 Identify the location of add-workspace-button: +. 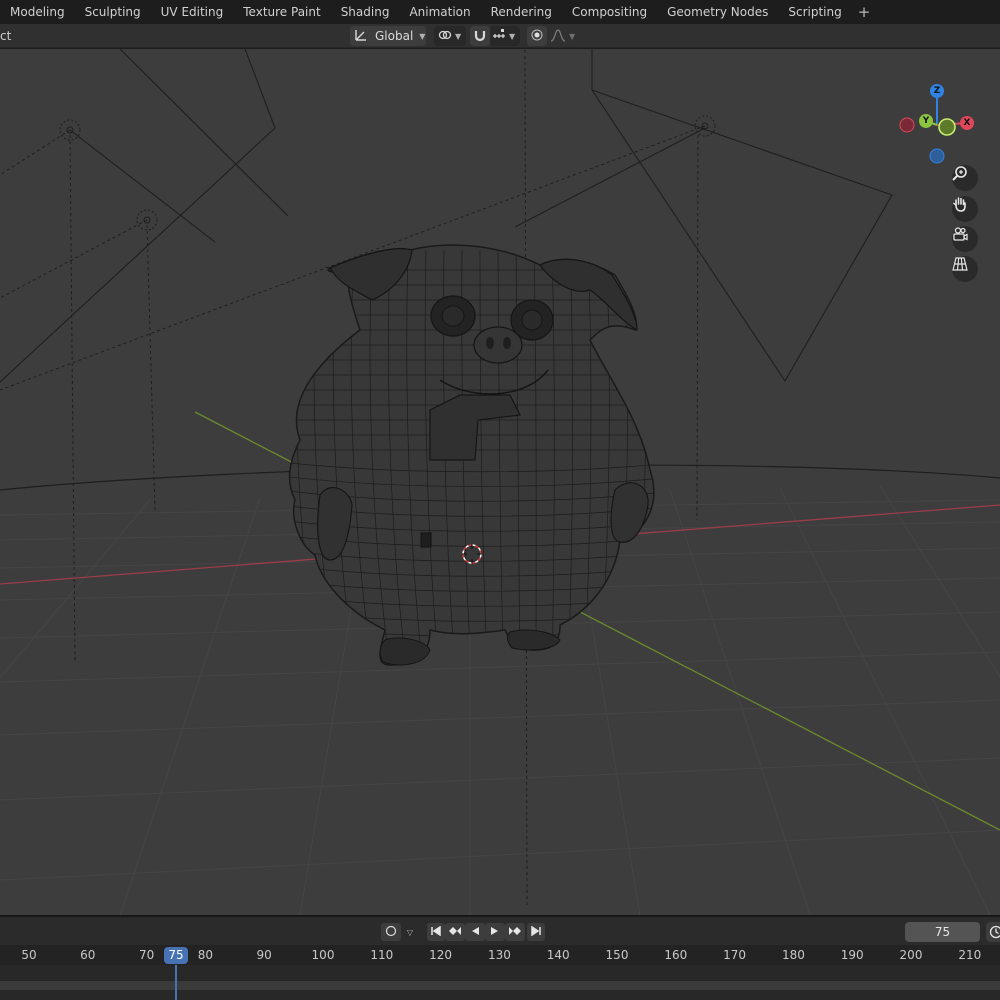
(864, 12).